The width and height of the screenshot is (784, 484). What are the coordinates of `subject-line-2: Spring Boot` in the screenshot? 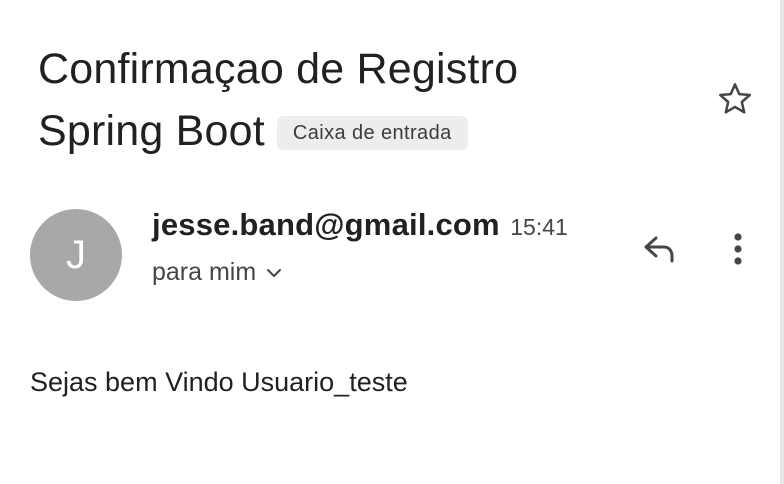 It's located at (151, 131).